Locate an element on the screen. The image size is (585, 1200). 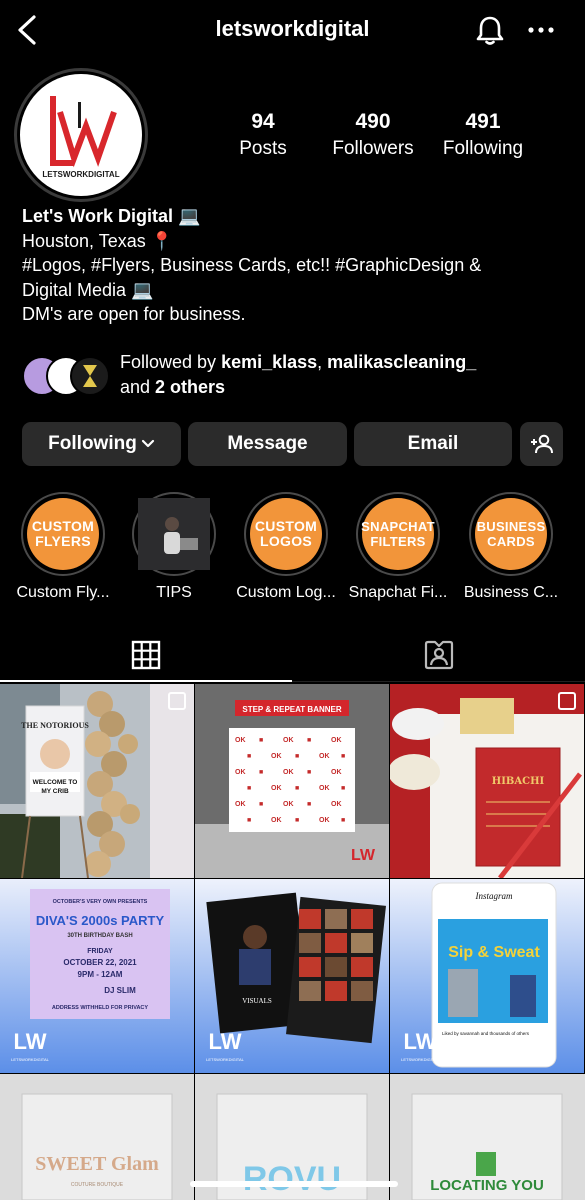
svg-text: 9PM - 12AM is located at coordinates (100, 974).